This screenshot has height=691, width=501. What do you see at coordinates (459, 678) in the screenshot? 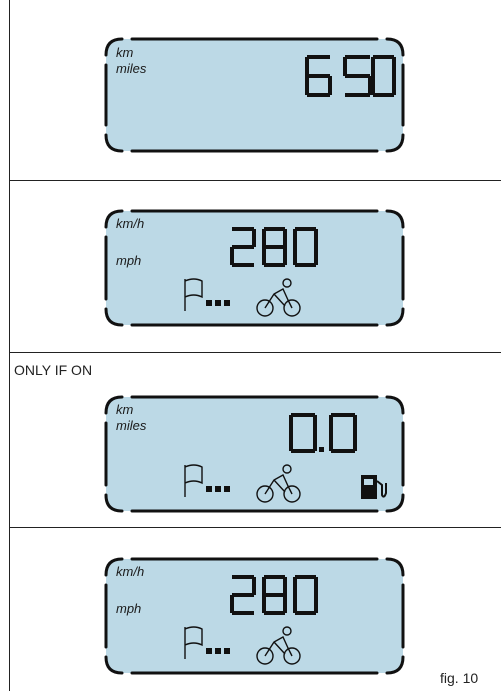
I see `figure-label: fig. 10` at bounding box center [459, 678].